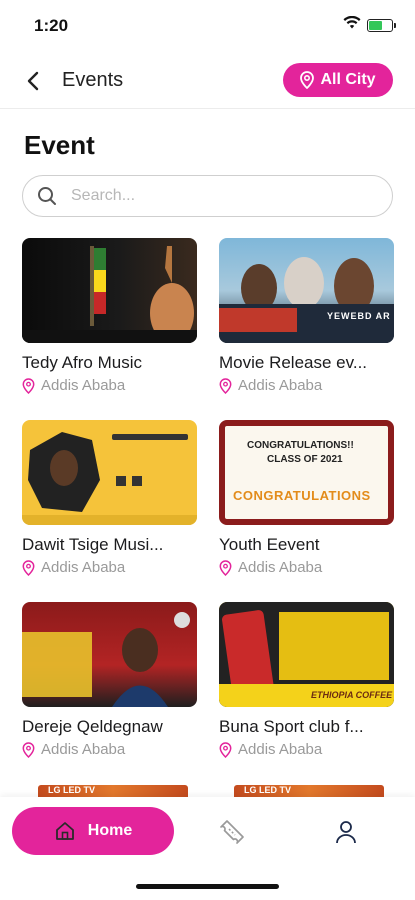 This screenshot has width=415, height=900. Describe the element at coordinates (207, 25) in the screenshot. I see `status-bar: 1:20` at that location.